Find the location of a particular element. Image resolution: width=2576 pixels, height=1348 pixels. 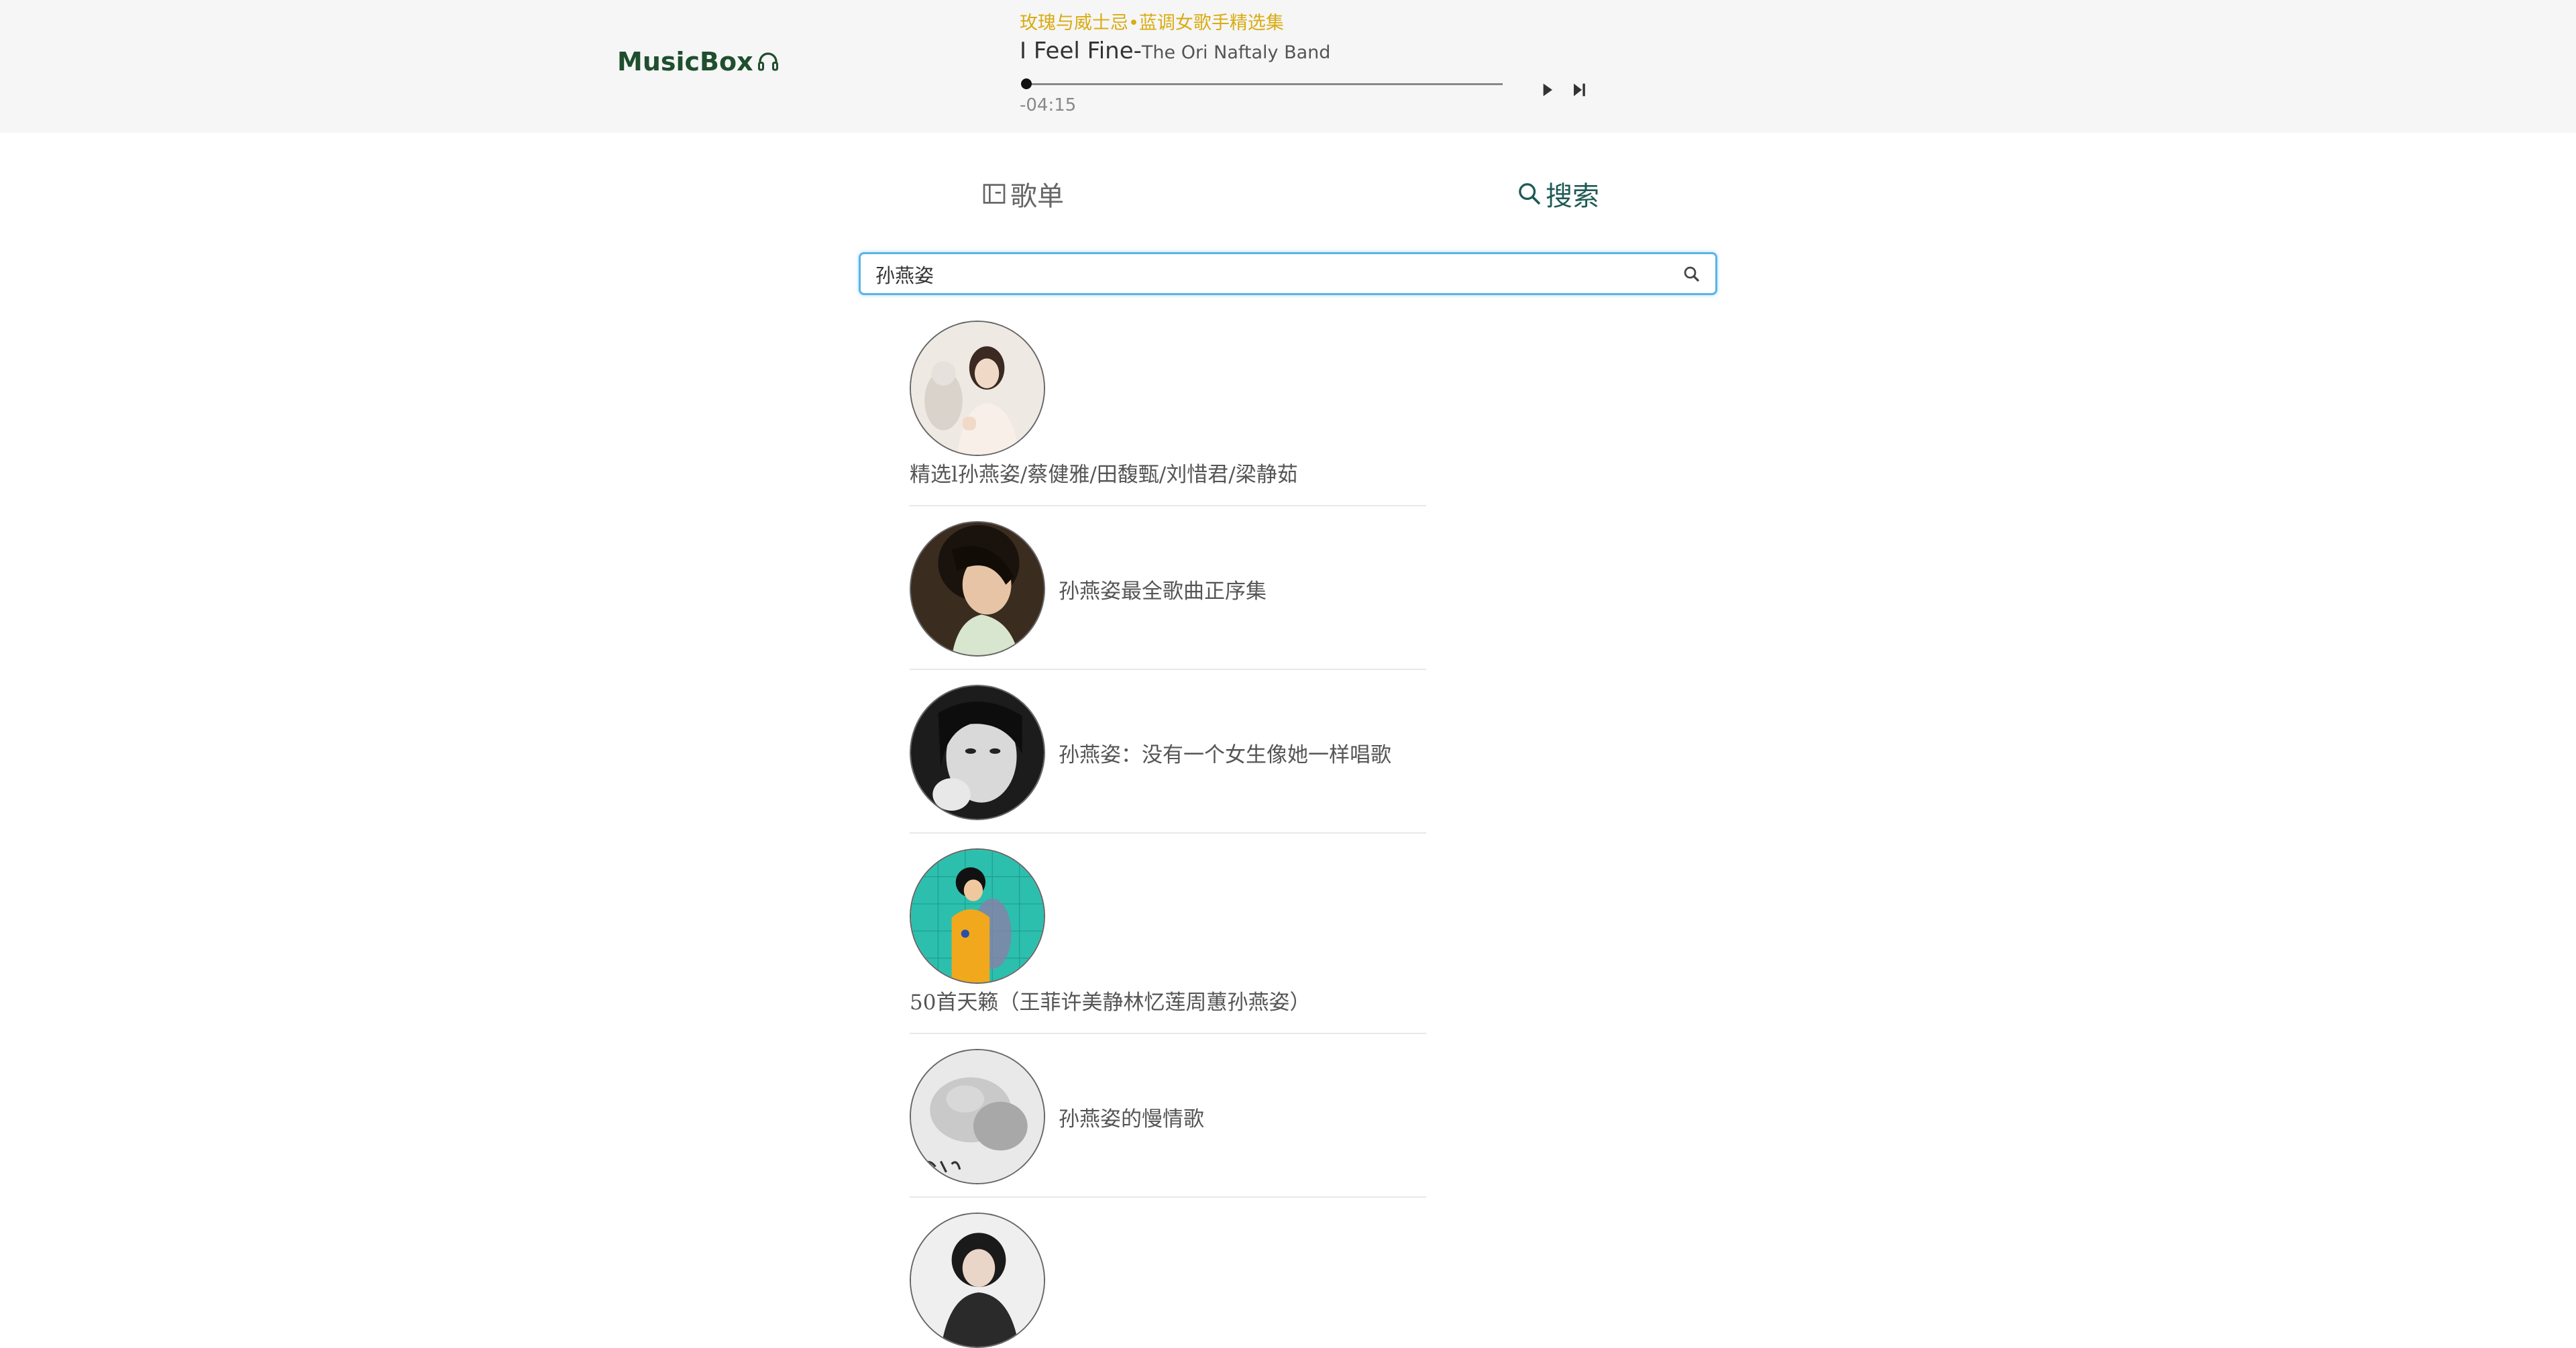

list-item: 孙燕姿的慢情歌 is located at coordinates (1168, 1123).